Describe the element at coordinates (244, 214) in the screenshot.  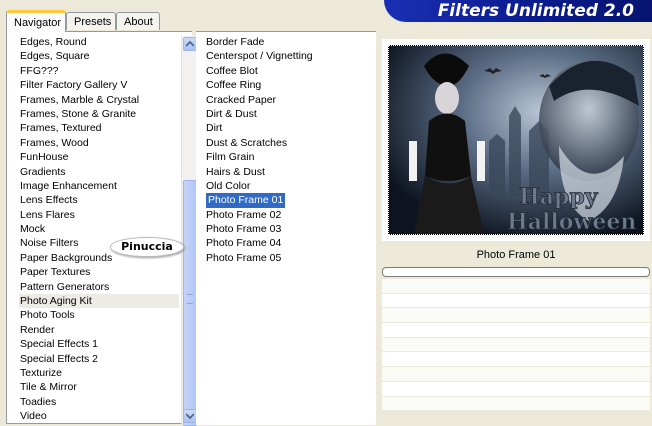
I see `filter-item-label: Photo Frame 02` at that location.